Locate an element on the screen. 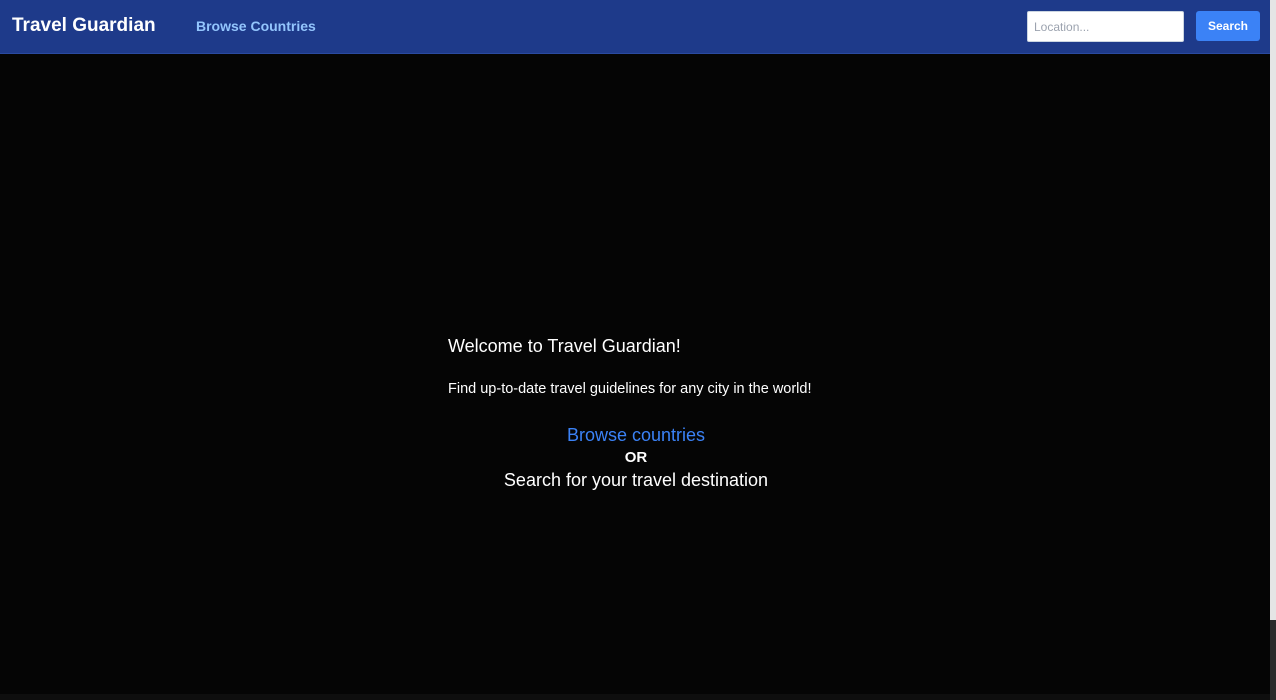 Image resolution: width=1276 pixels, height=700 pixels. location-search-input is located at coordinates (1105, 26).